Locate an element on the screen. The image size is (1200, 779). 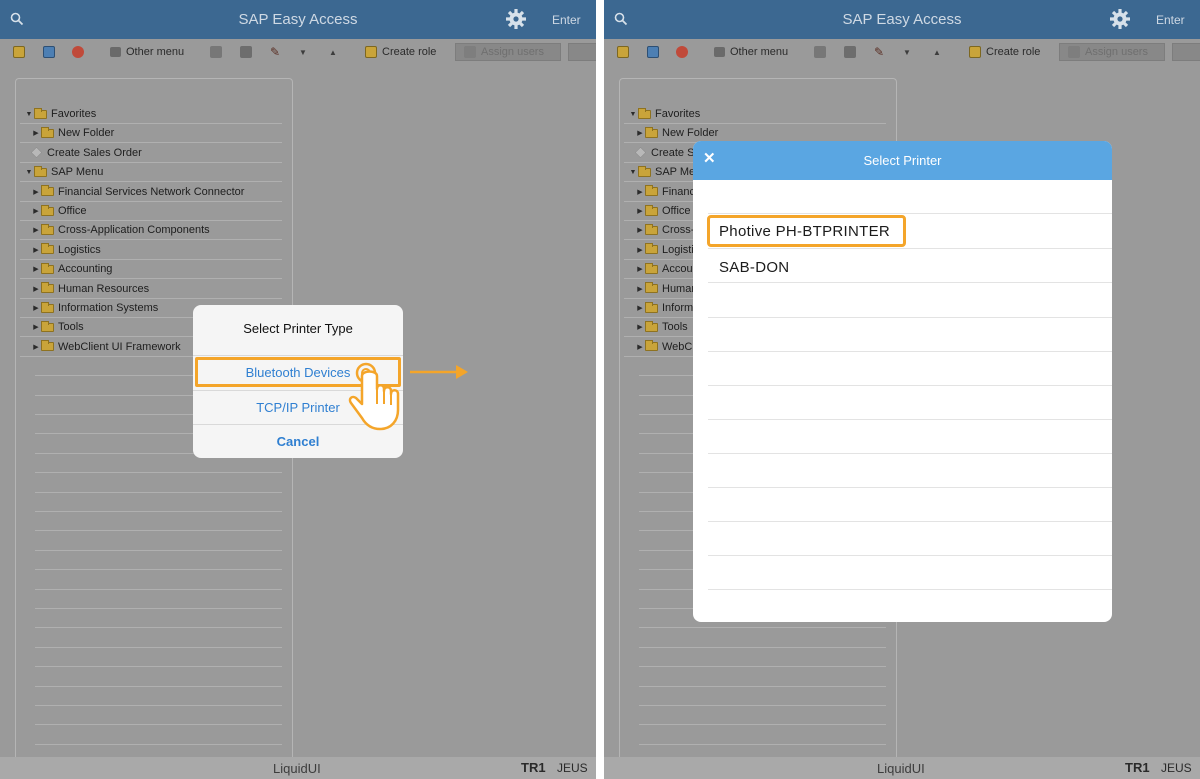
tree-item-create-sales-order: Create Sales Order is located at coordinates (83, 153).